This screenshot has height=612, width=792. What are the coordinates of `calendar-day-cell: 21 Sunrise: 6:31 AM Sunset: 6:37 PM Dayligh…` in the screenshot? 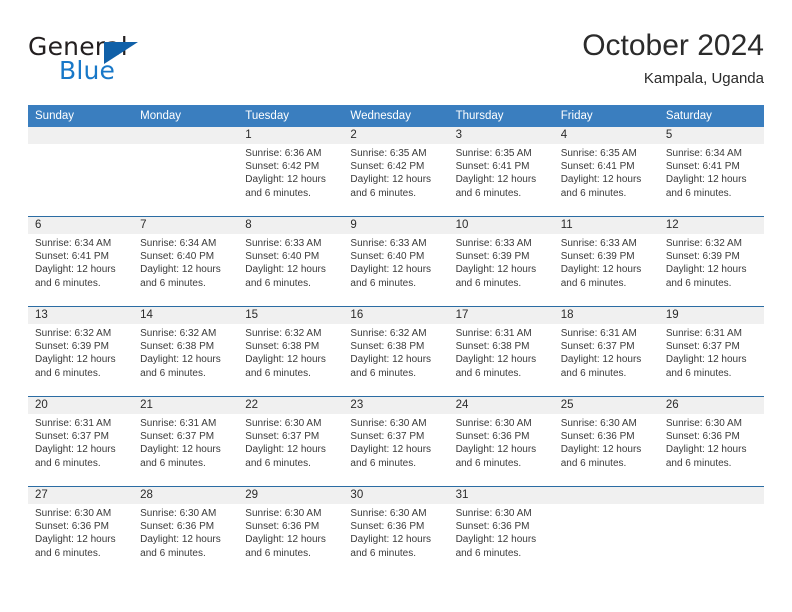 It's located at (186, 441).